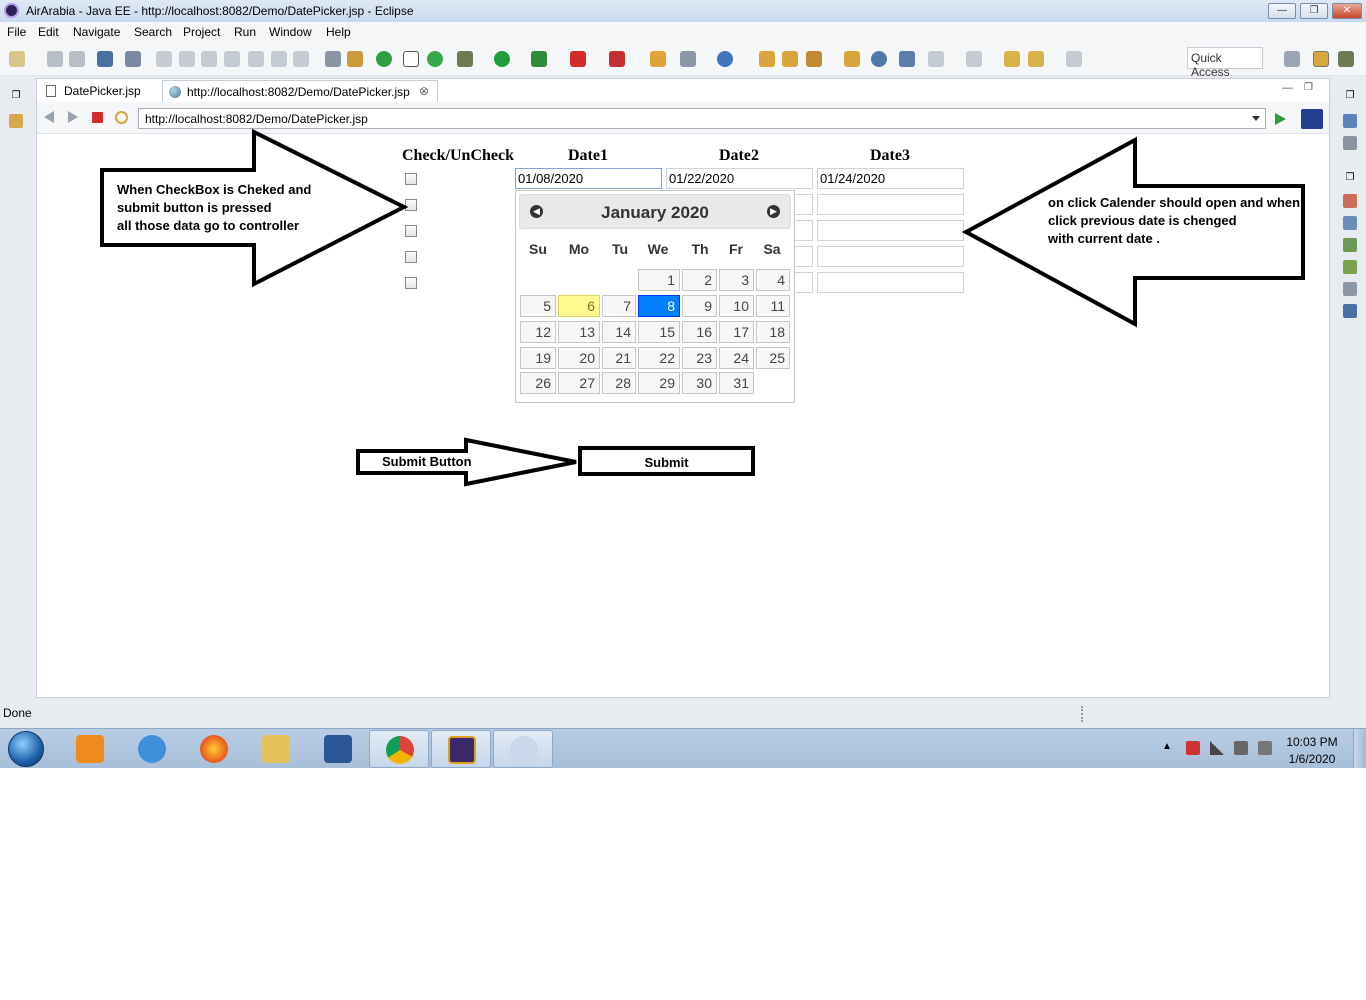 The image size is (1366, 1000). I want to click on folder-icon, so click(276, 749).